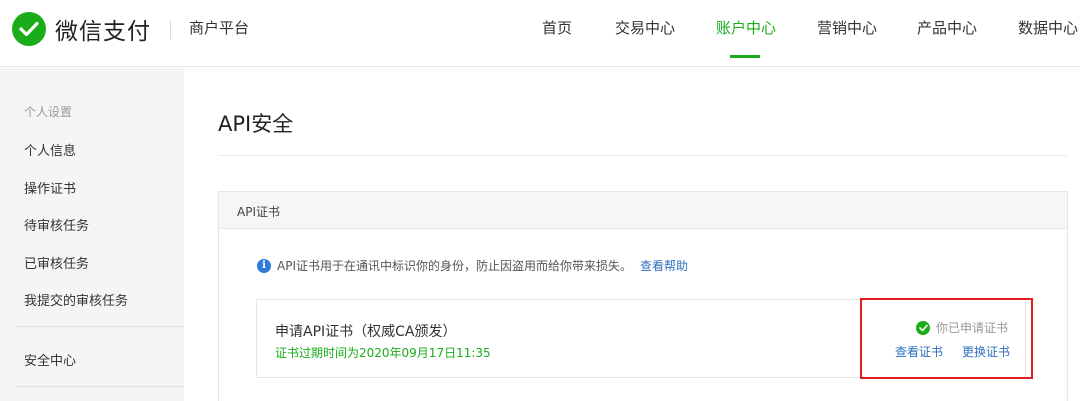  What do you see at coordinates (947, 27) in the screenshot?
I see `nav-product-center: 产品中心` at bounding box center [947, 27].